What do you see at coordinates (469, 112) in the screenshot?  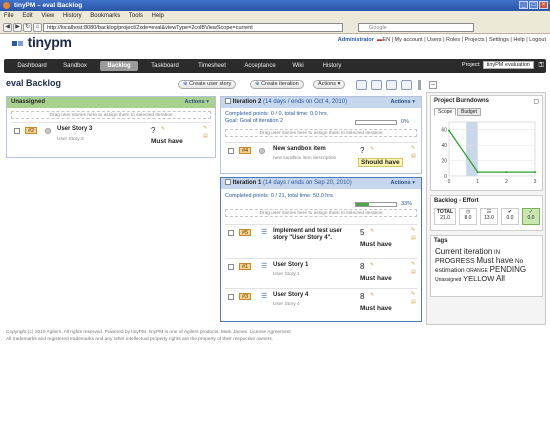 I see `tab-budget: Budget` at bounding box center [469, 112].